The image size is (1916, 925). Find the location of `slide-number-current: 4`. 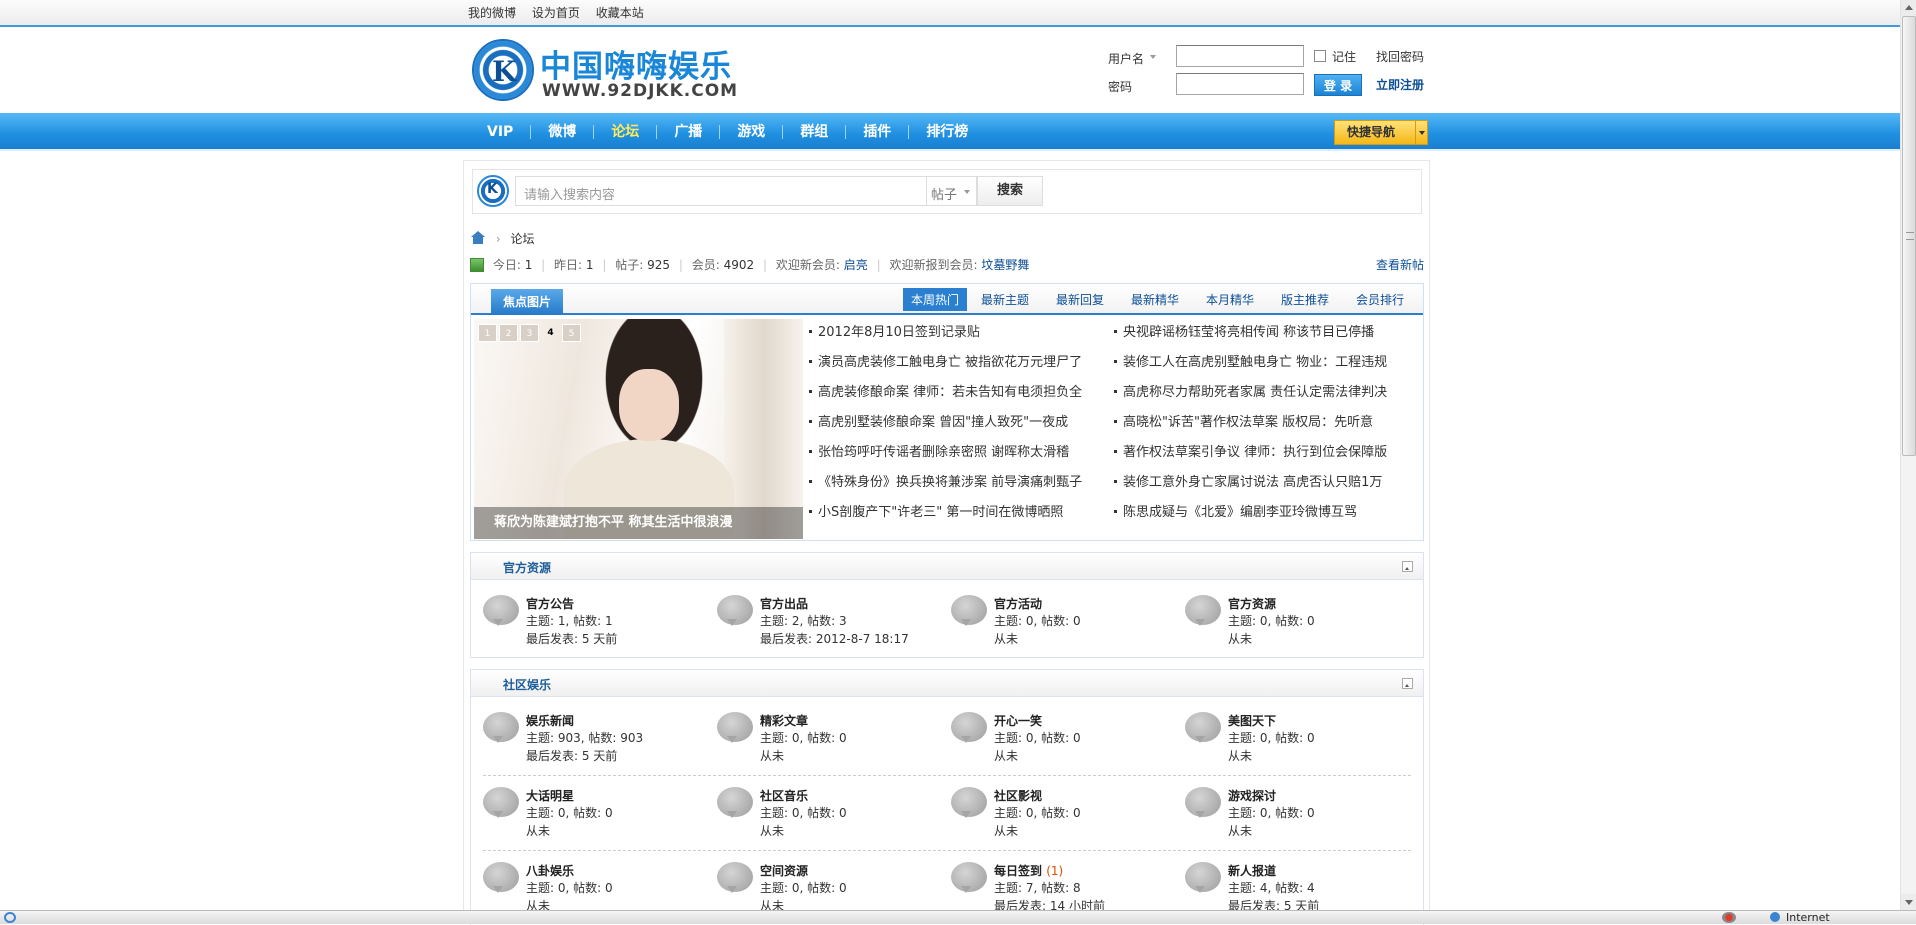

slide-number-current: 4 is located at coordinates (550, 333).